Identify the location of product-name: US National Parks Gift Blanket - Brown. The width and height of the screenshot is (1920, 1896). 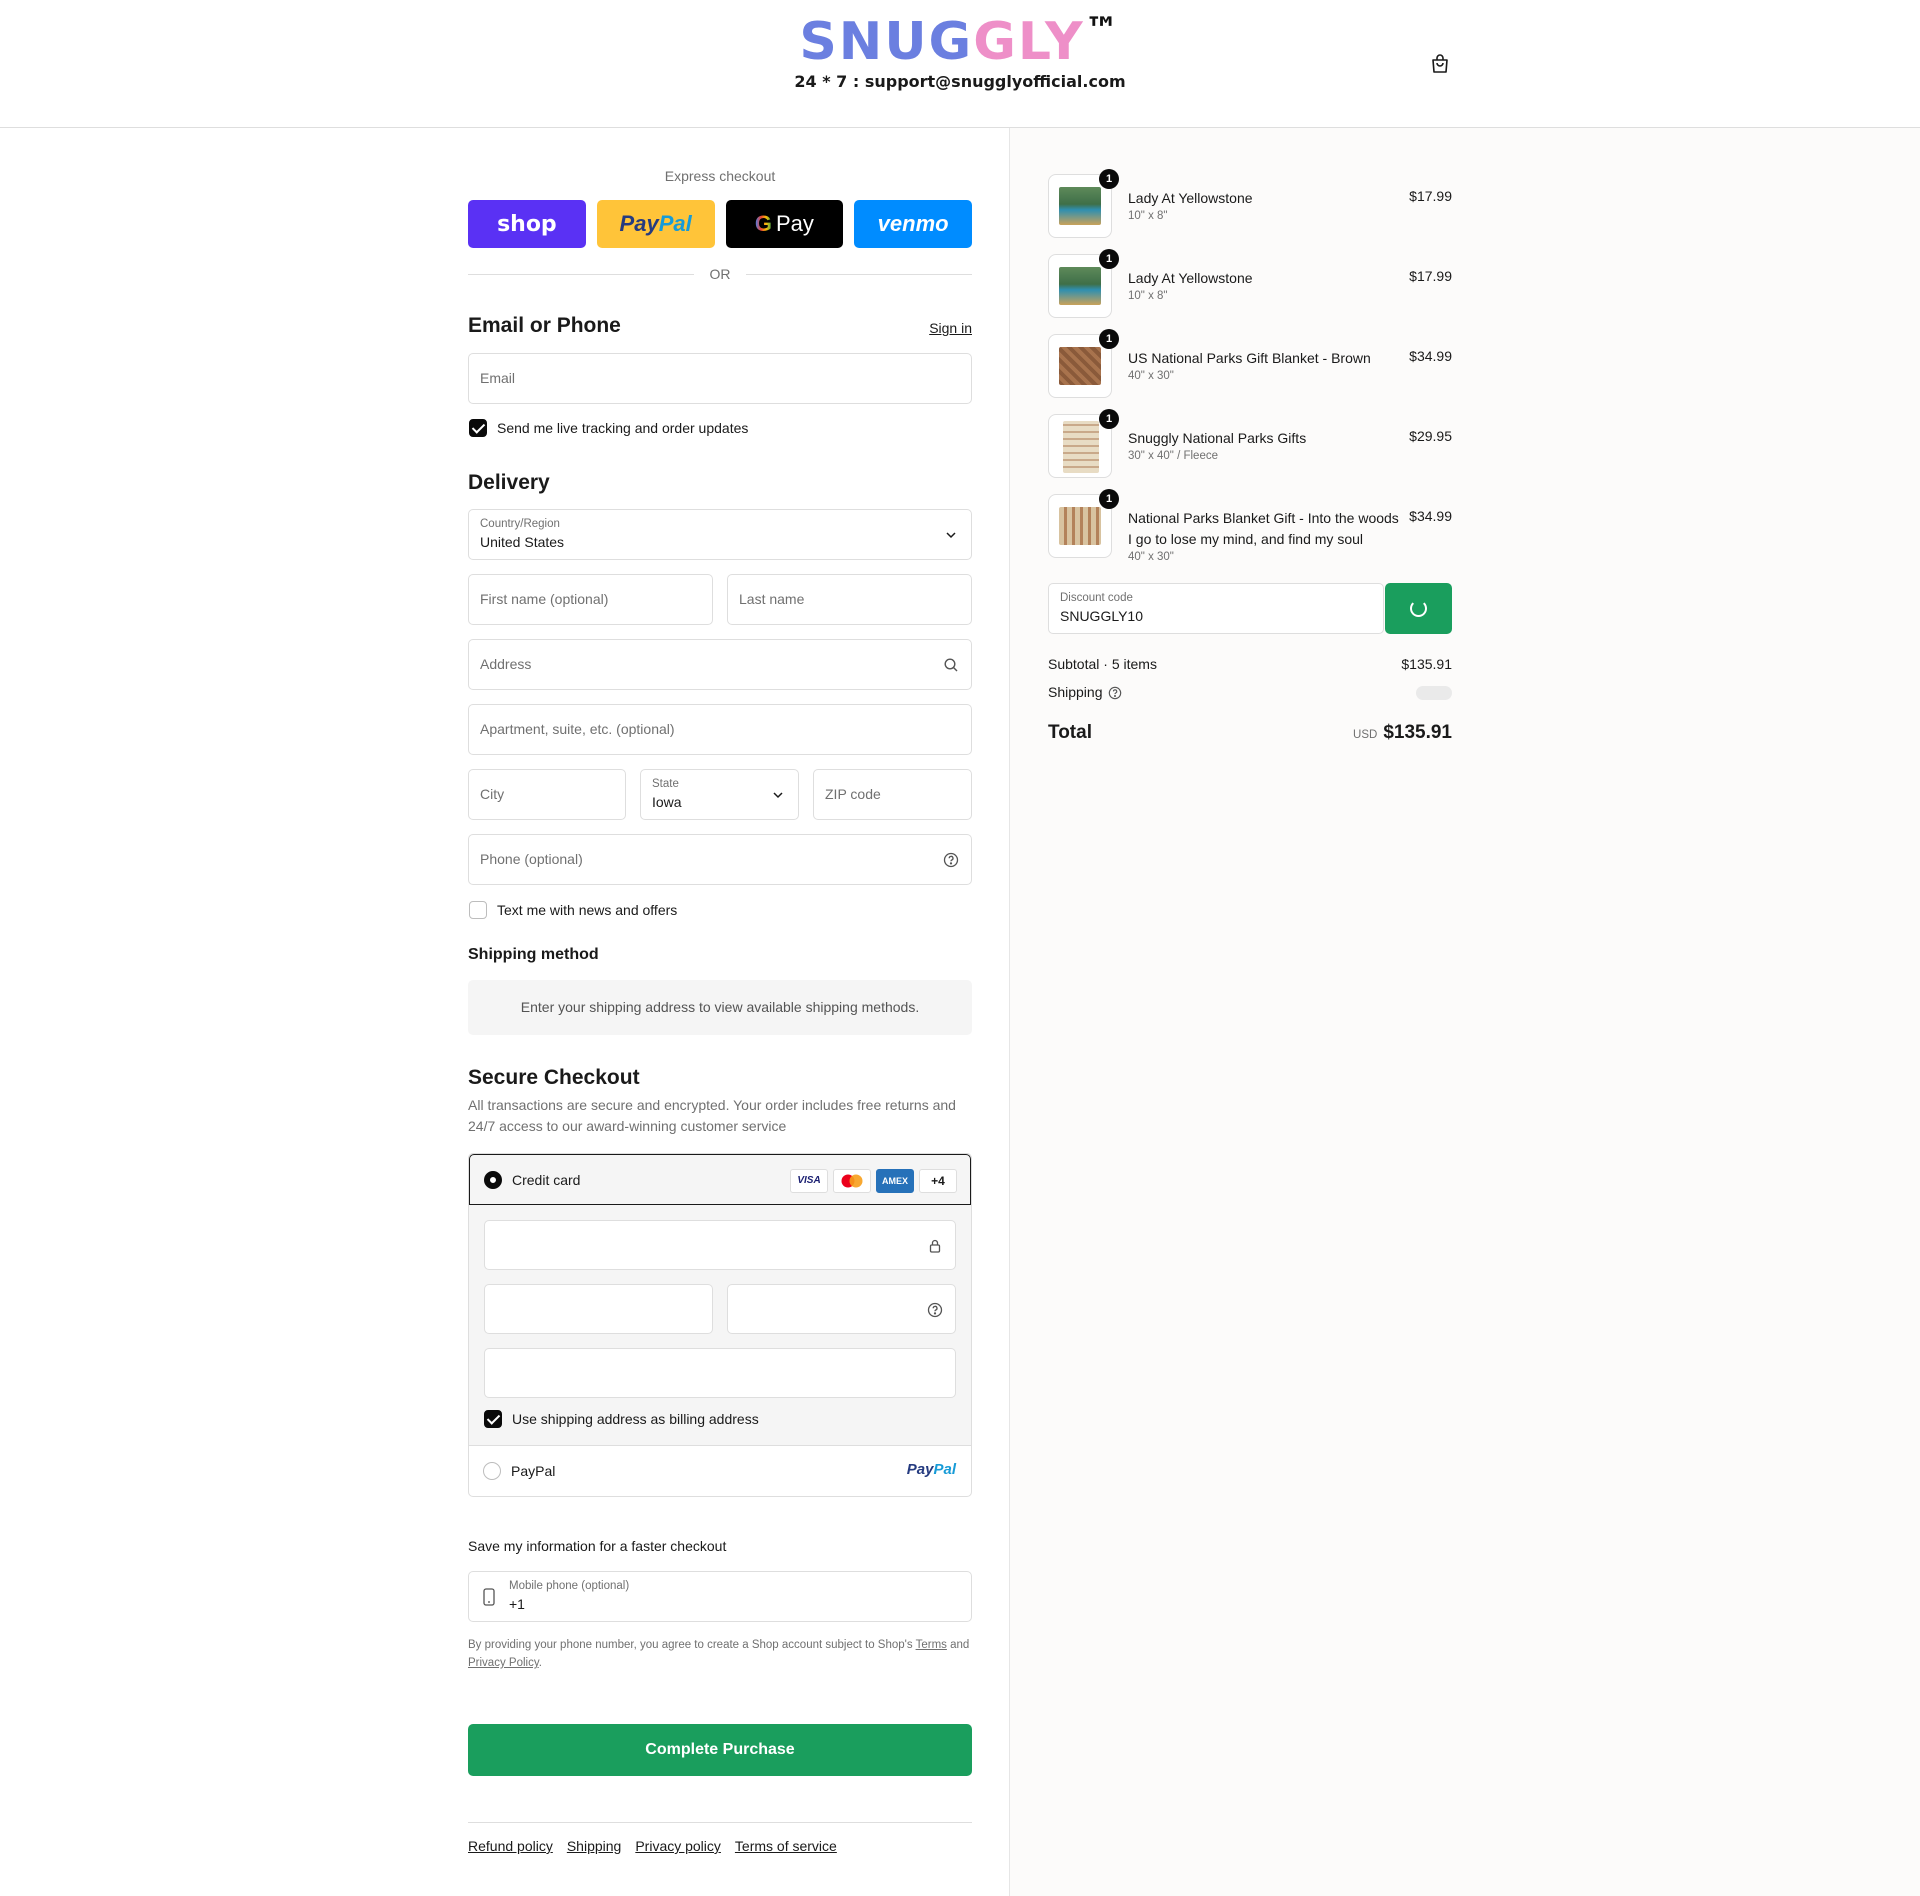
(1249, 358).